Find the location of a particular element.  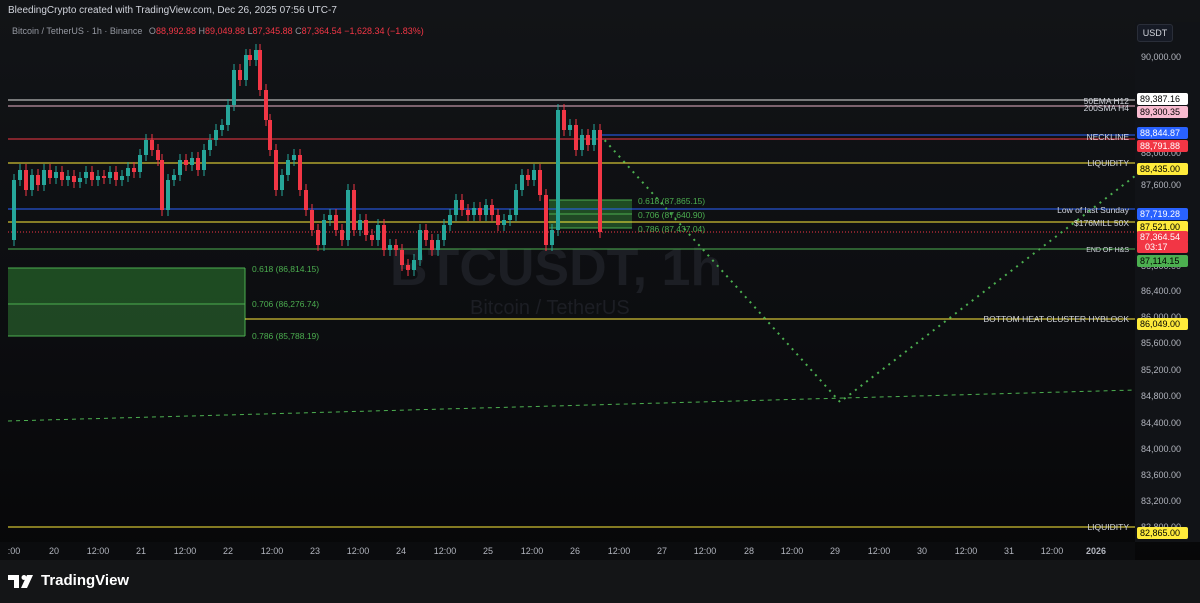

time-tick-label: 24 is located at coordinates (401, 551).